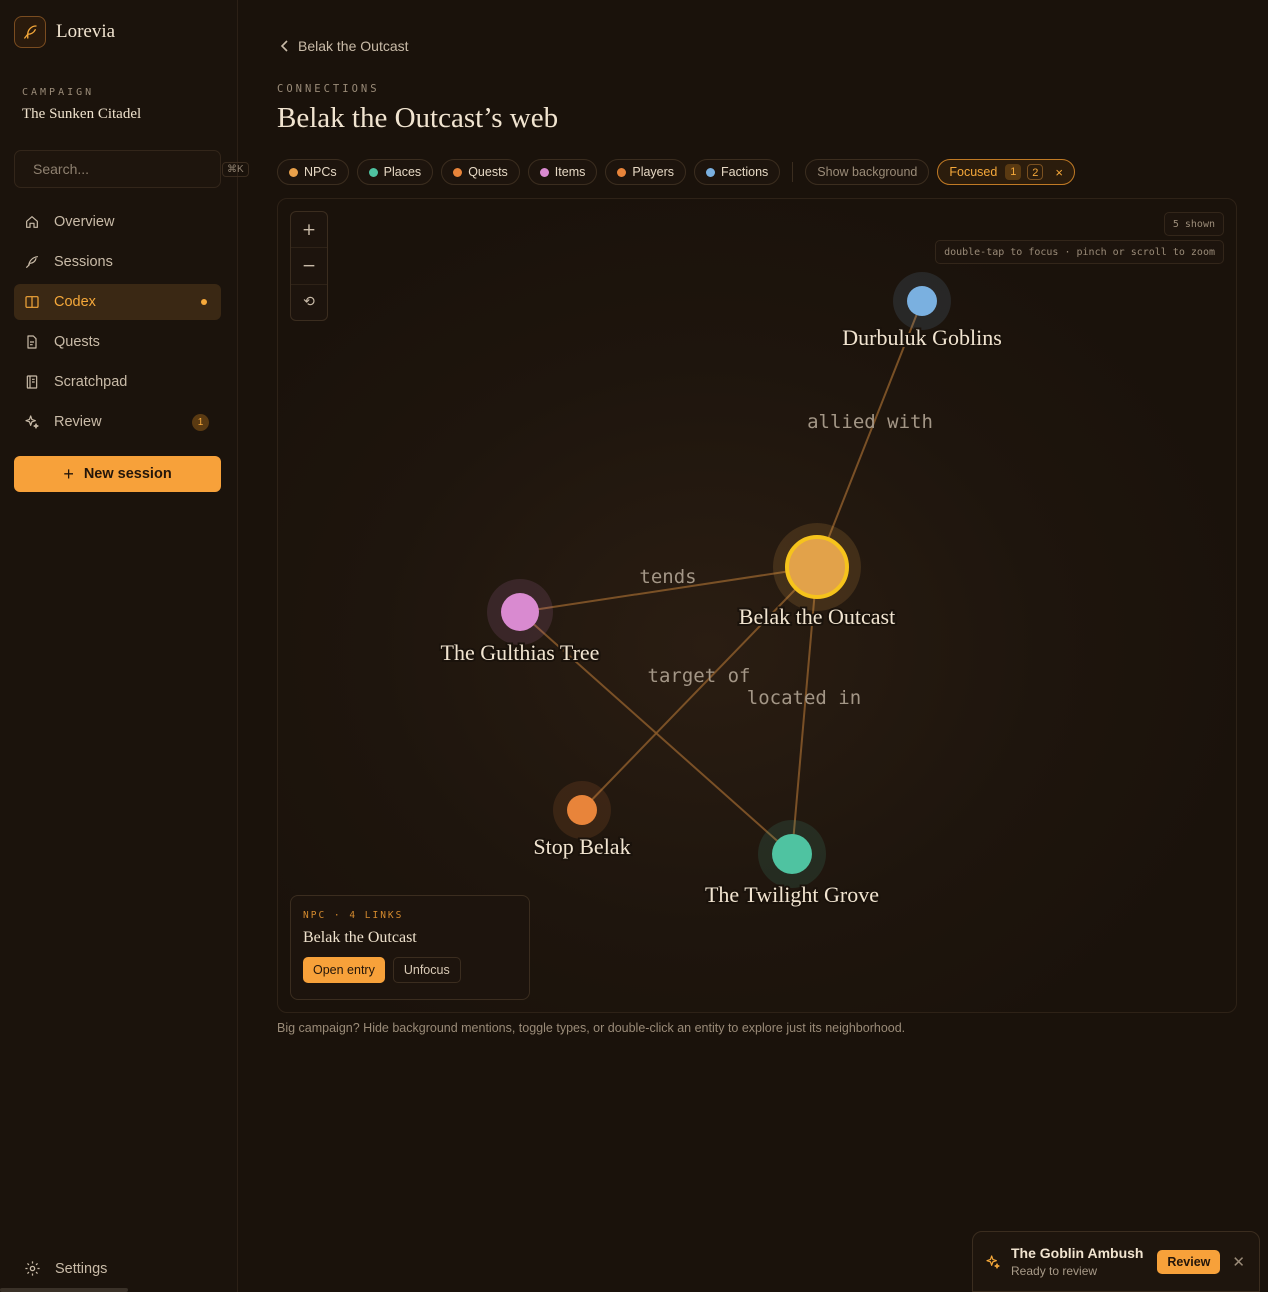 This screenshot has height=1292, width=1268. I want to click on sidebar-item-codex: Codex, so click(117, 302).